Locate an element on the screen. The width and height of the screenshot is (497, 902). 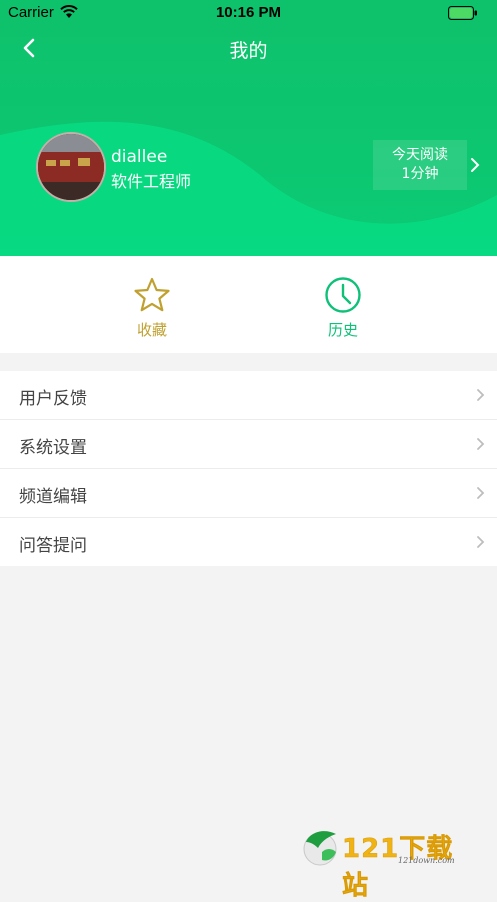
menu-item-label: 系统设置 is located at coordinates (53, 448).